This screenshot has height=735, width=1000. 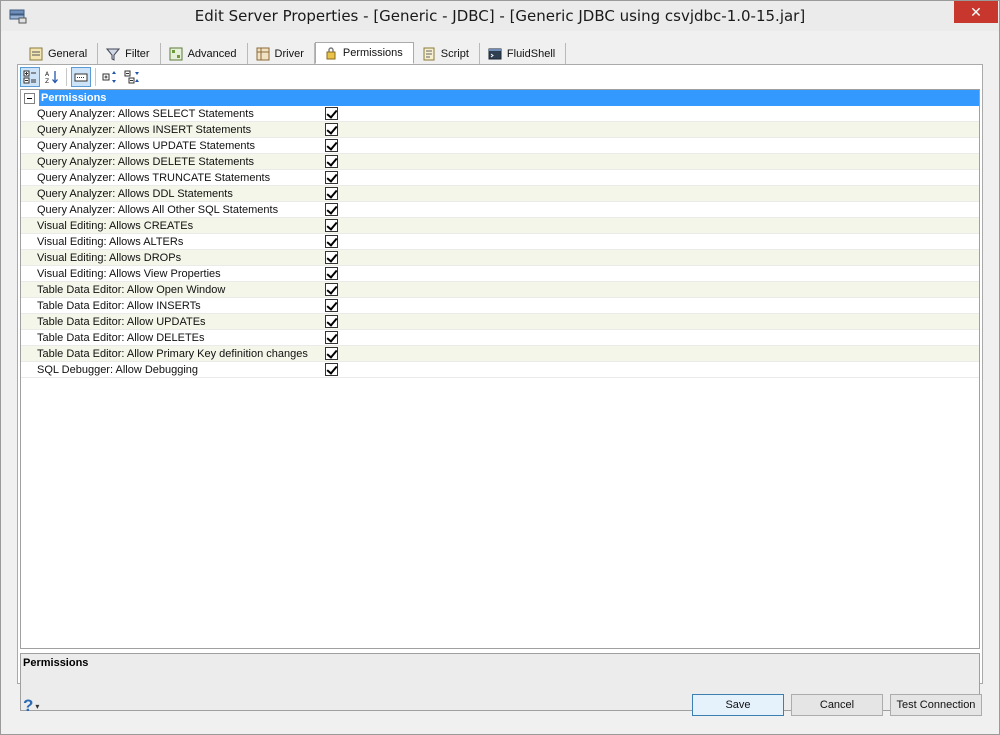 I want to click on property-row: Table Data Editor: Allow INSERTs, so click(x=500, y=306).